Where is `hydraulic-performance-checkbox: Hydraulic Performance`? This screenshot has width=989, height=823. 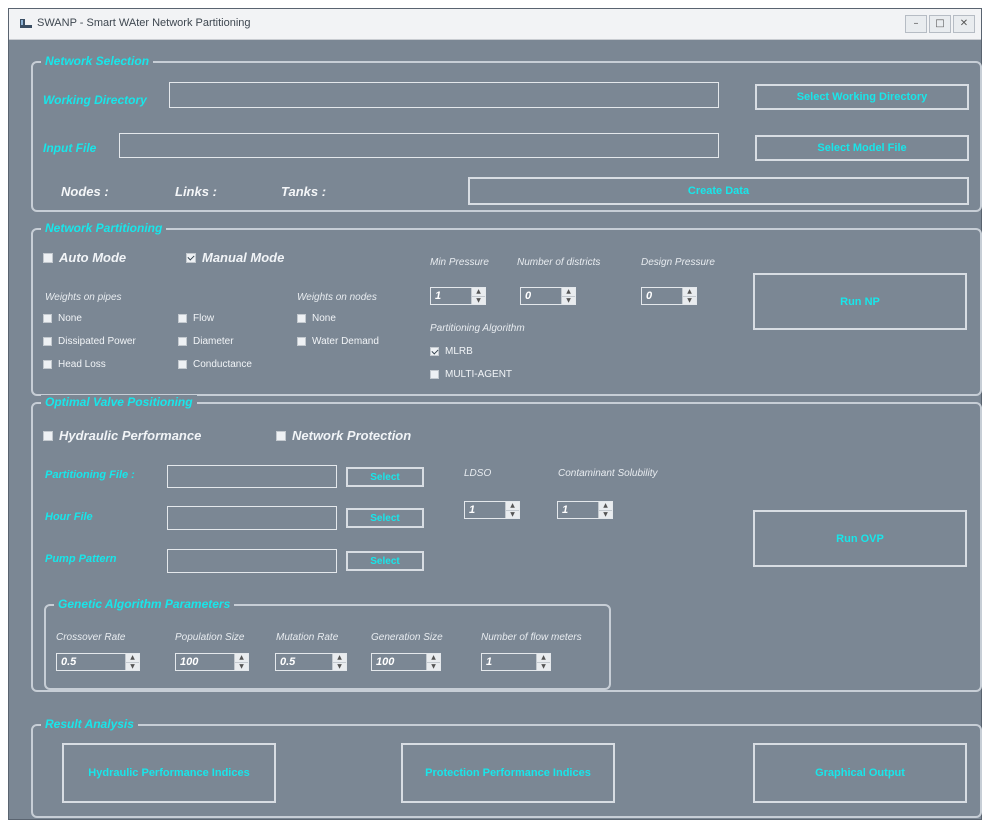 hydraulic-performance-checkbox: Hydraulic Performance is located at coordinates (122, 435).